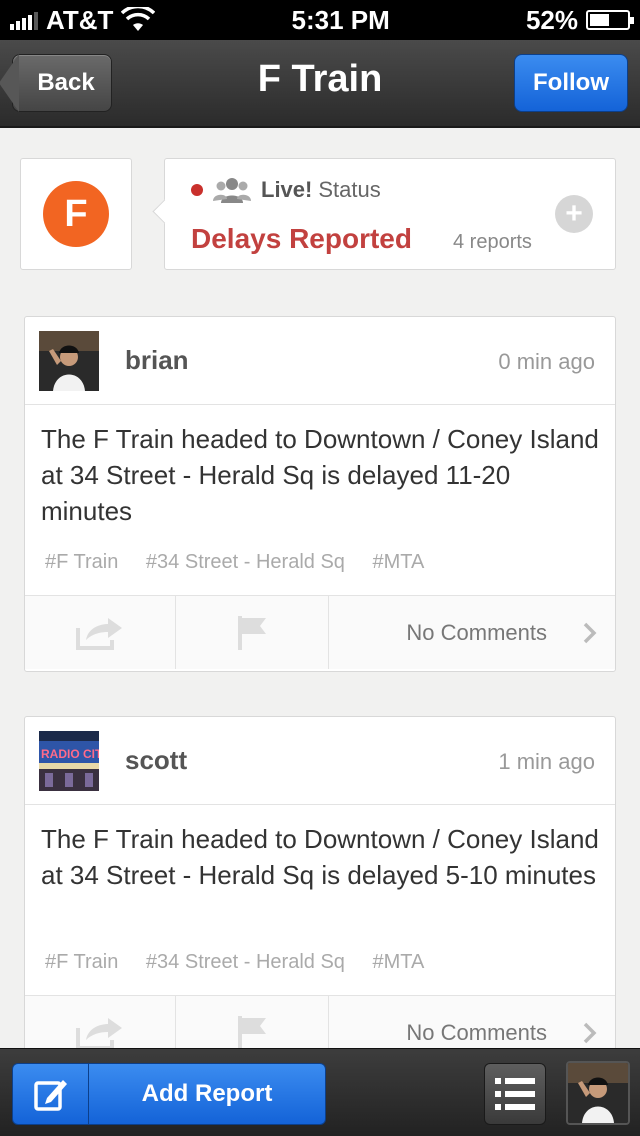 The height and width of the screenshot is (1136, 640). I want to click on plus-icon: +, so click(574, 213).